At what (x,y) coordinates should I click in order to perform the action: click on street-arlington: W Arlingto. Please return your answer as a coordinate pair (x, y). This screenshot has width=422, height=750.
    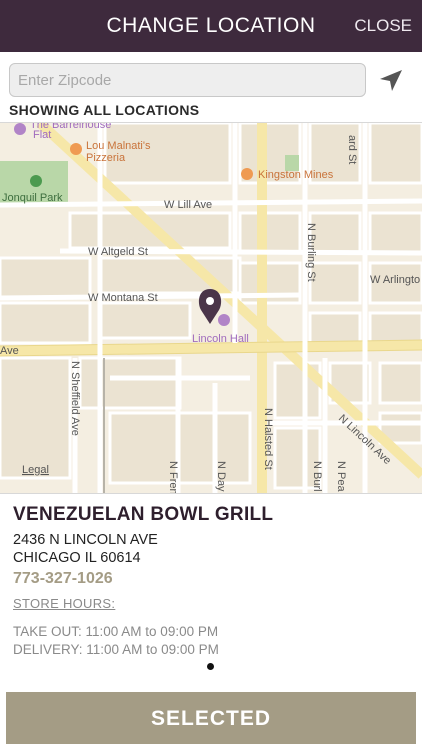
    Looking at the image, I should click on (395, 280).